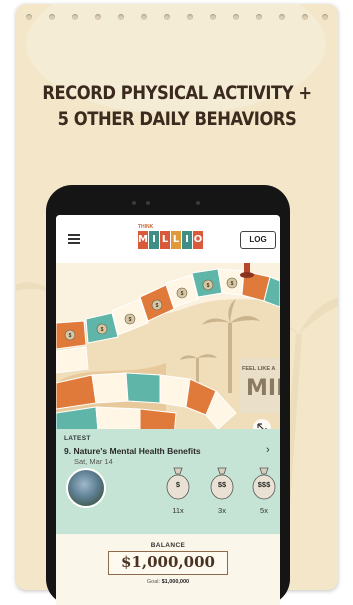 This screenshot has width=353, height=605. Describe the element at coordinates (264, 510) in the screenshot. I see `reward-count: 5x` at that location.